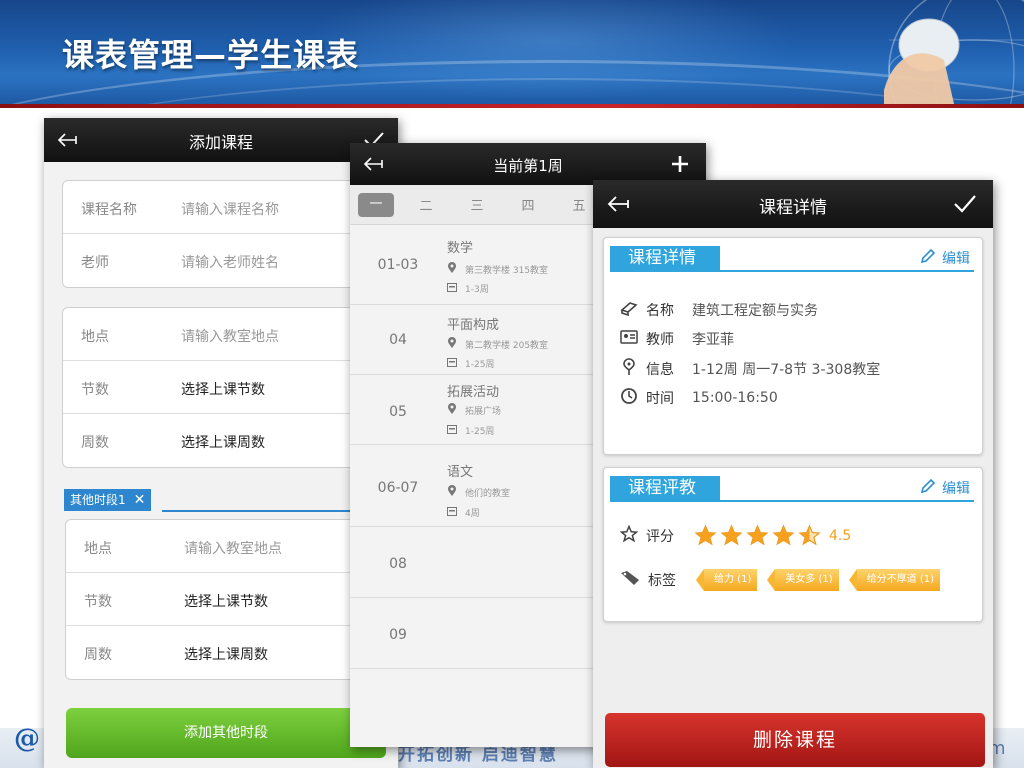 The height and width of the screenshot is (768, 1024). I want to click on remove-period-icon: ✕, so click(140, 500).